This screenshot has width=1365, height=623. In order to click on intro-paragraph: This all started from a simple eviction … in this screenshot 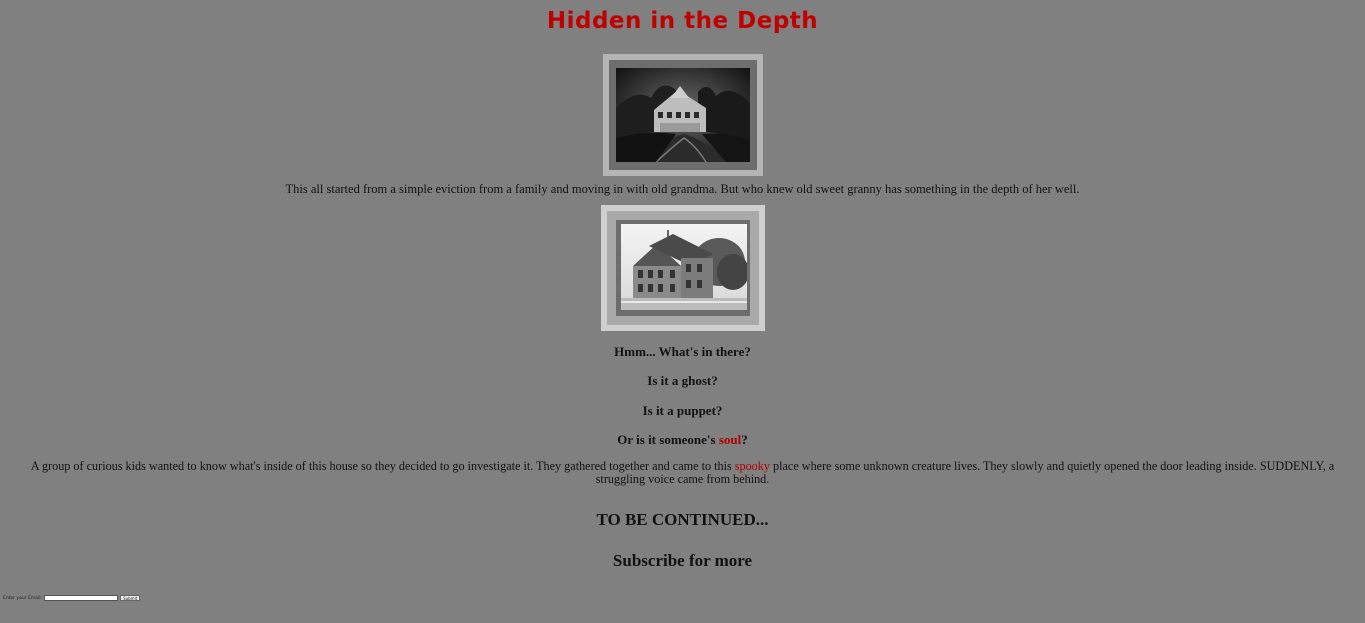, I will do `click(682, 189)`.